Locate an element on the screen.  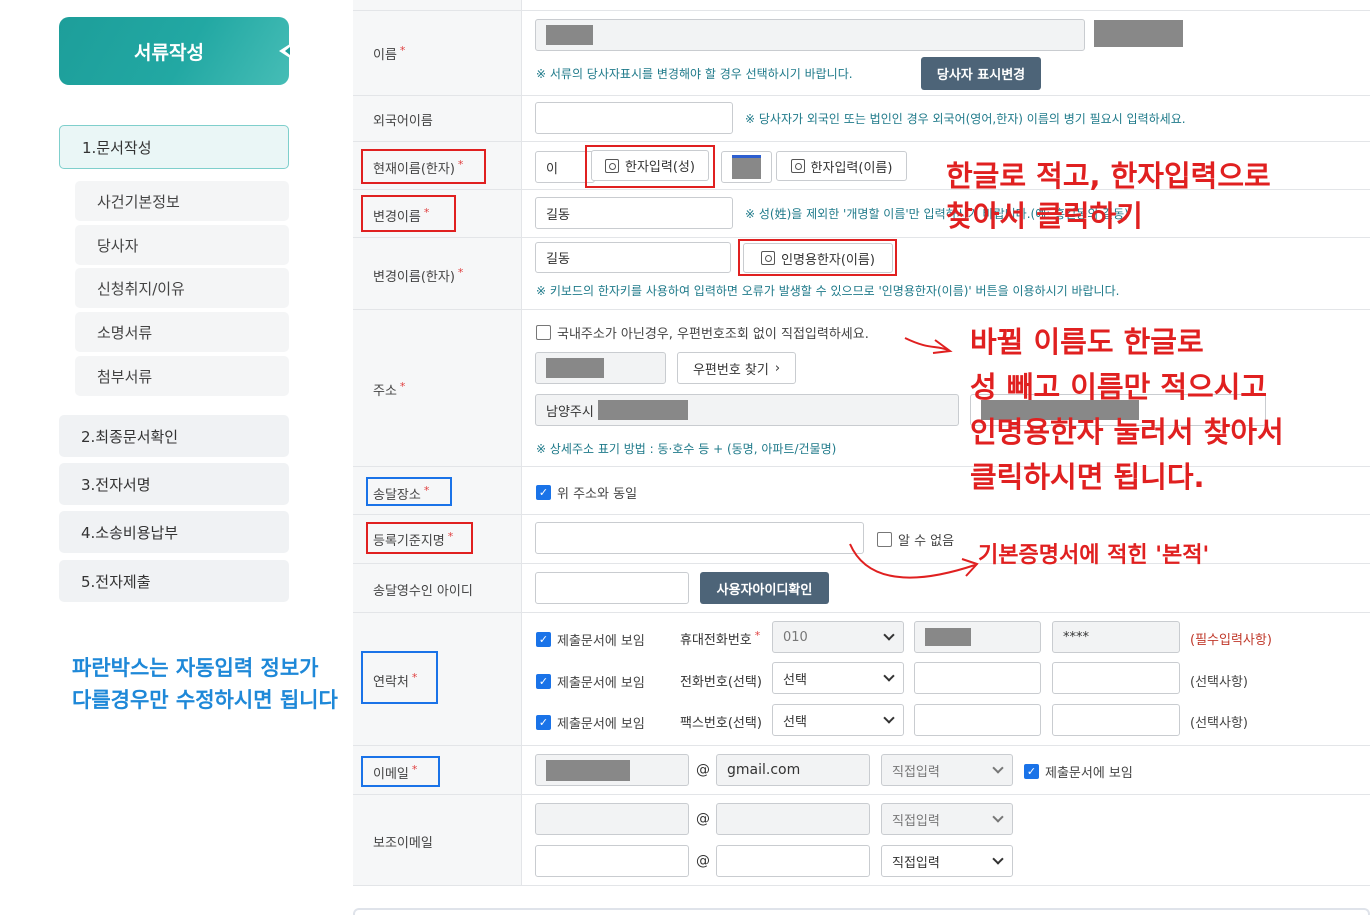
arrow-to-registration is located at coordinates (912, 561).